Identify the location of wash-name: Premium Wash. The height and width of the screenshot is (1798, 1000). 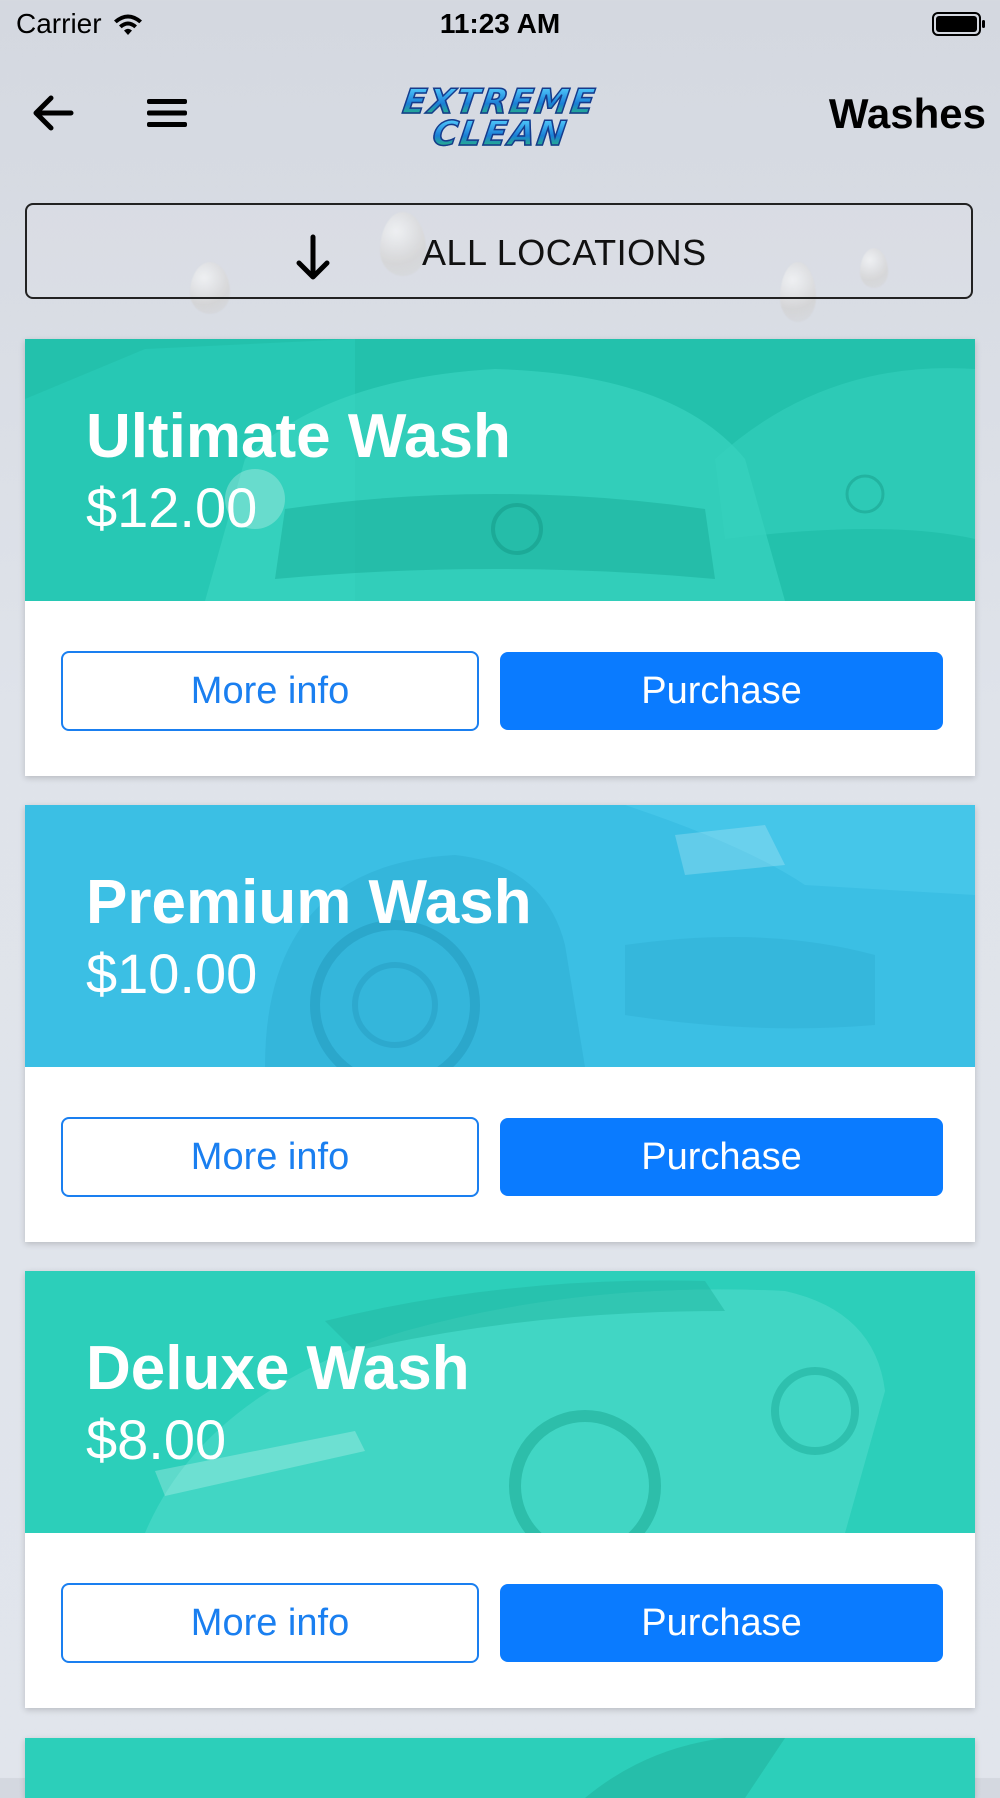
(309, 902).